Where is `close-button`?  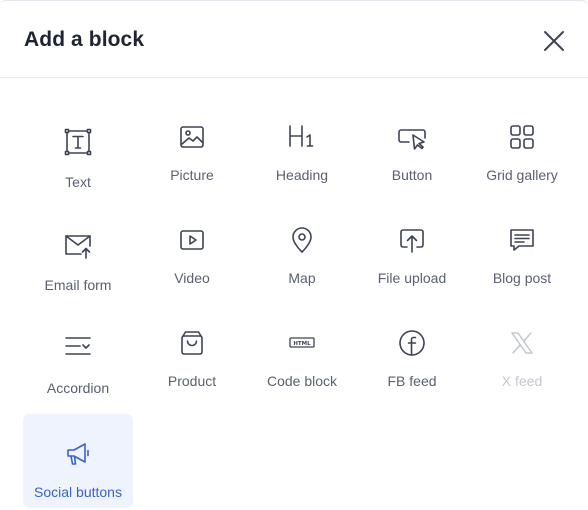
close-button is located at coordinates (554, 41).